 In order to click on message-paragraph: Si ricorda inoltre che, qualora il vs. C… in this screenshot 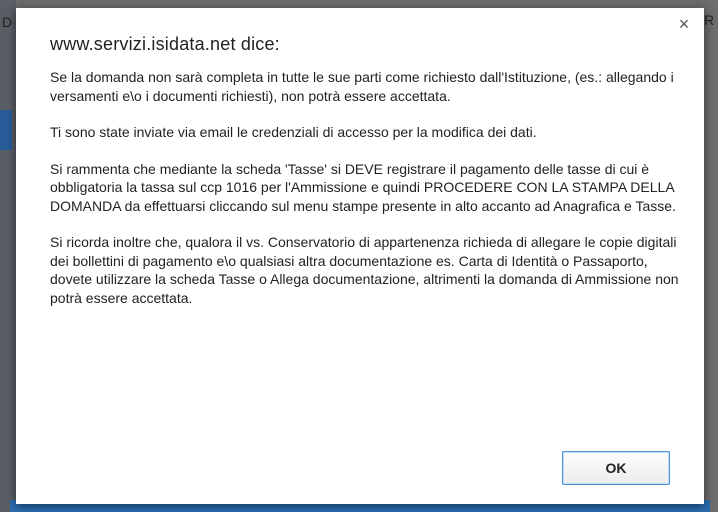, I will do `click(364, 270)`.